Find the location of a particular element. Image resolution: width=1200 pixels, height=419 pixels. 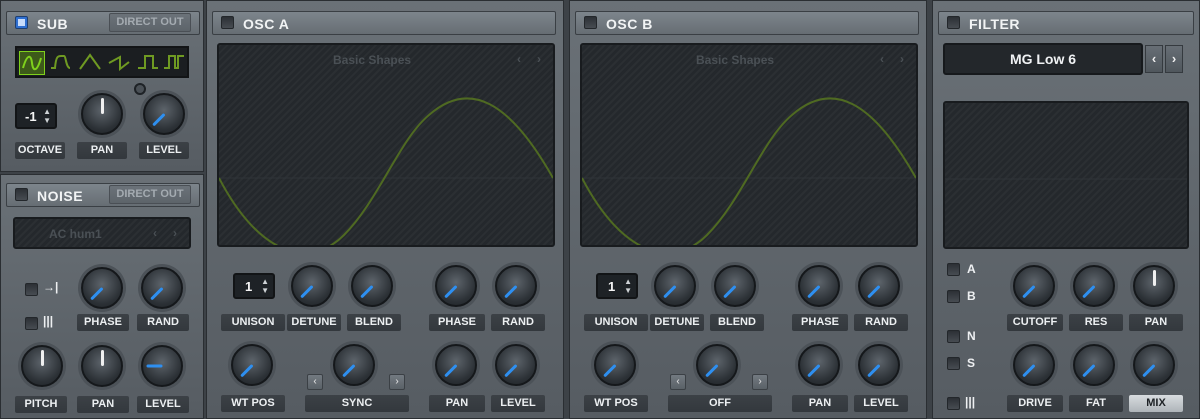

osc-b-level-label: LEVEL is located at coordinates (881, 403).